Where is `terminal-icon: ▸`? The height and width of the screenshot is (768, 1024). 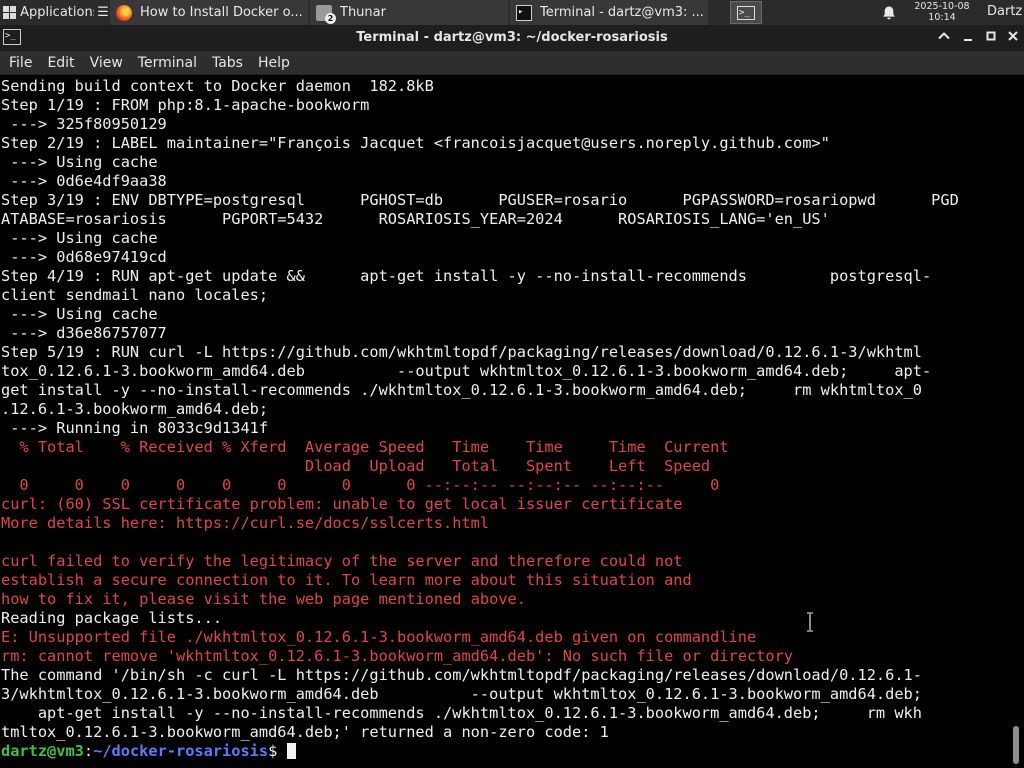 terminal-icon: ▸ is located at coordinates (524, 12).